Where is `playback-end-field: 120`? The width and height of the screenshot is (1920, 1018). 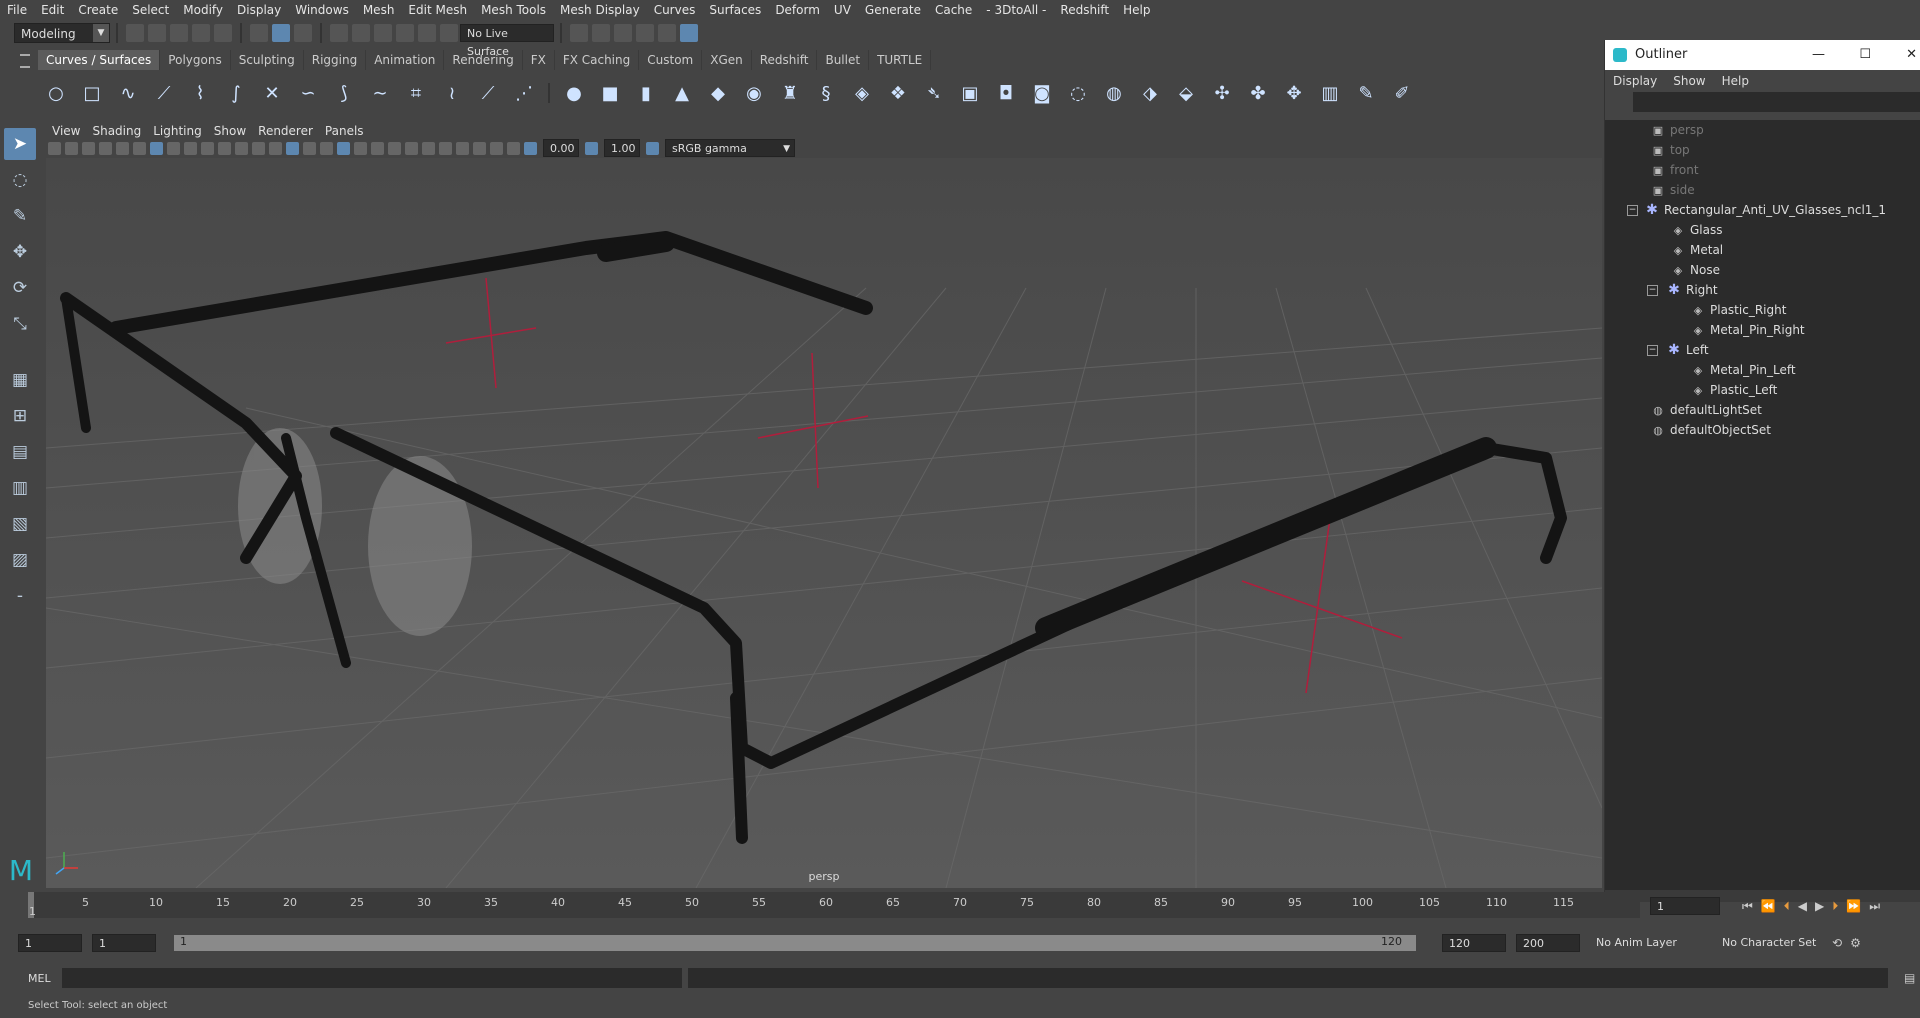
playback-end-field: 120 is located at coordinates (1474, 943).